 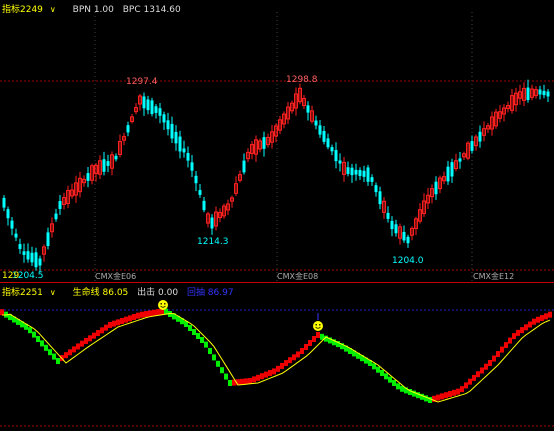 I want to click on price-label-high: 1298.8, so click(x=302, y=80).